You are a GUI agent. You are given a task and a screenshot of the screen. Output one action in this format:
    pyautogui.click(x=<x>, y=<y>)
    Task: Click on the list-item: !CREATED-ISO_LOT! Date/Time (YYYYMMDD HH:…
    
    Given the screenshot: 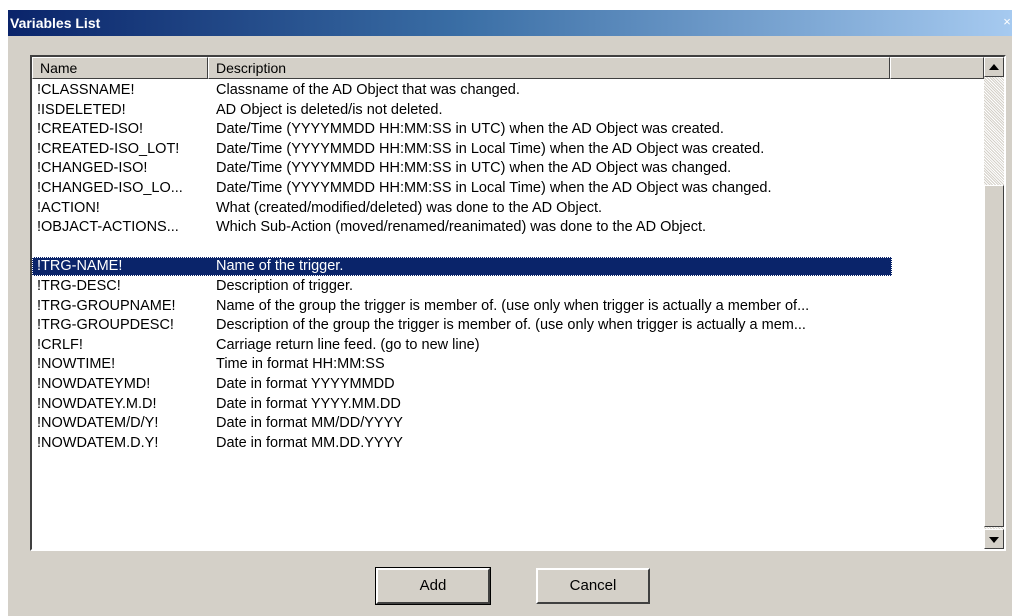 What is the action you would take?
    pyautogui.click(x=462, y=149)
    